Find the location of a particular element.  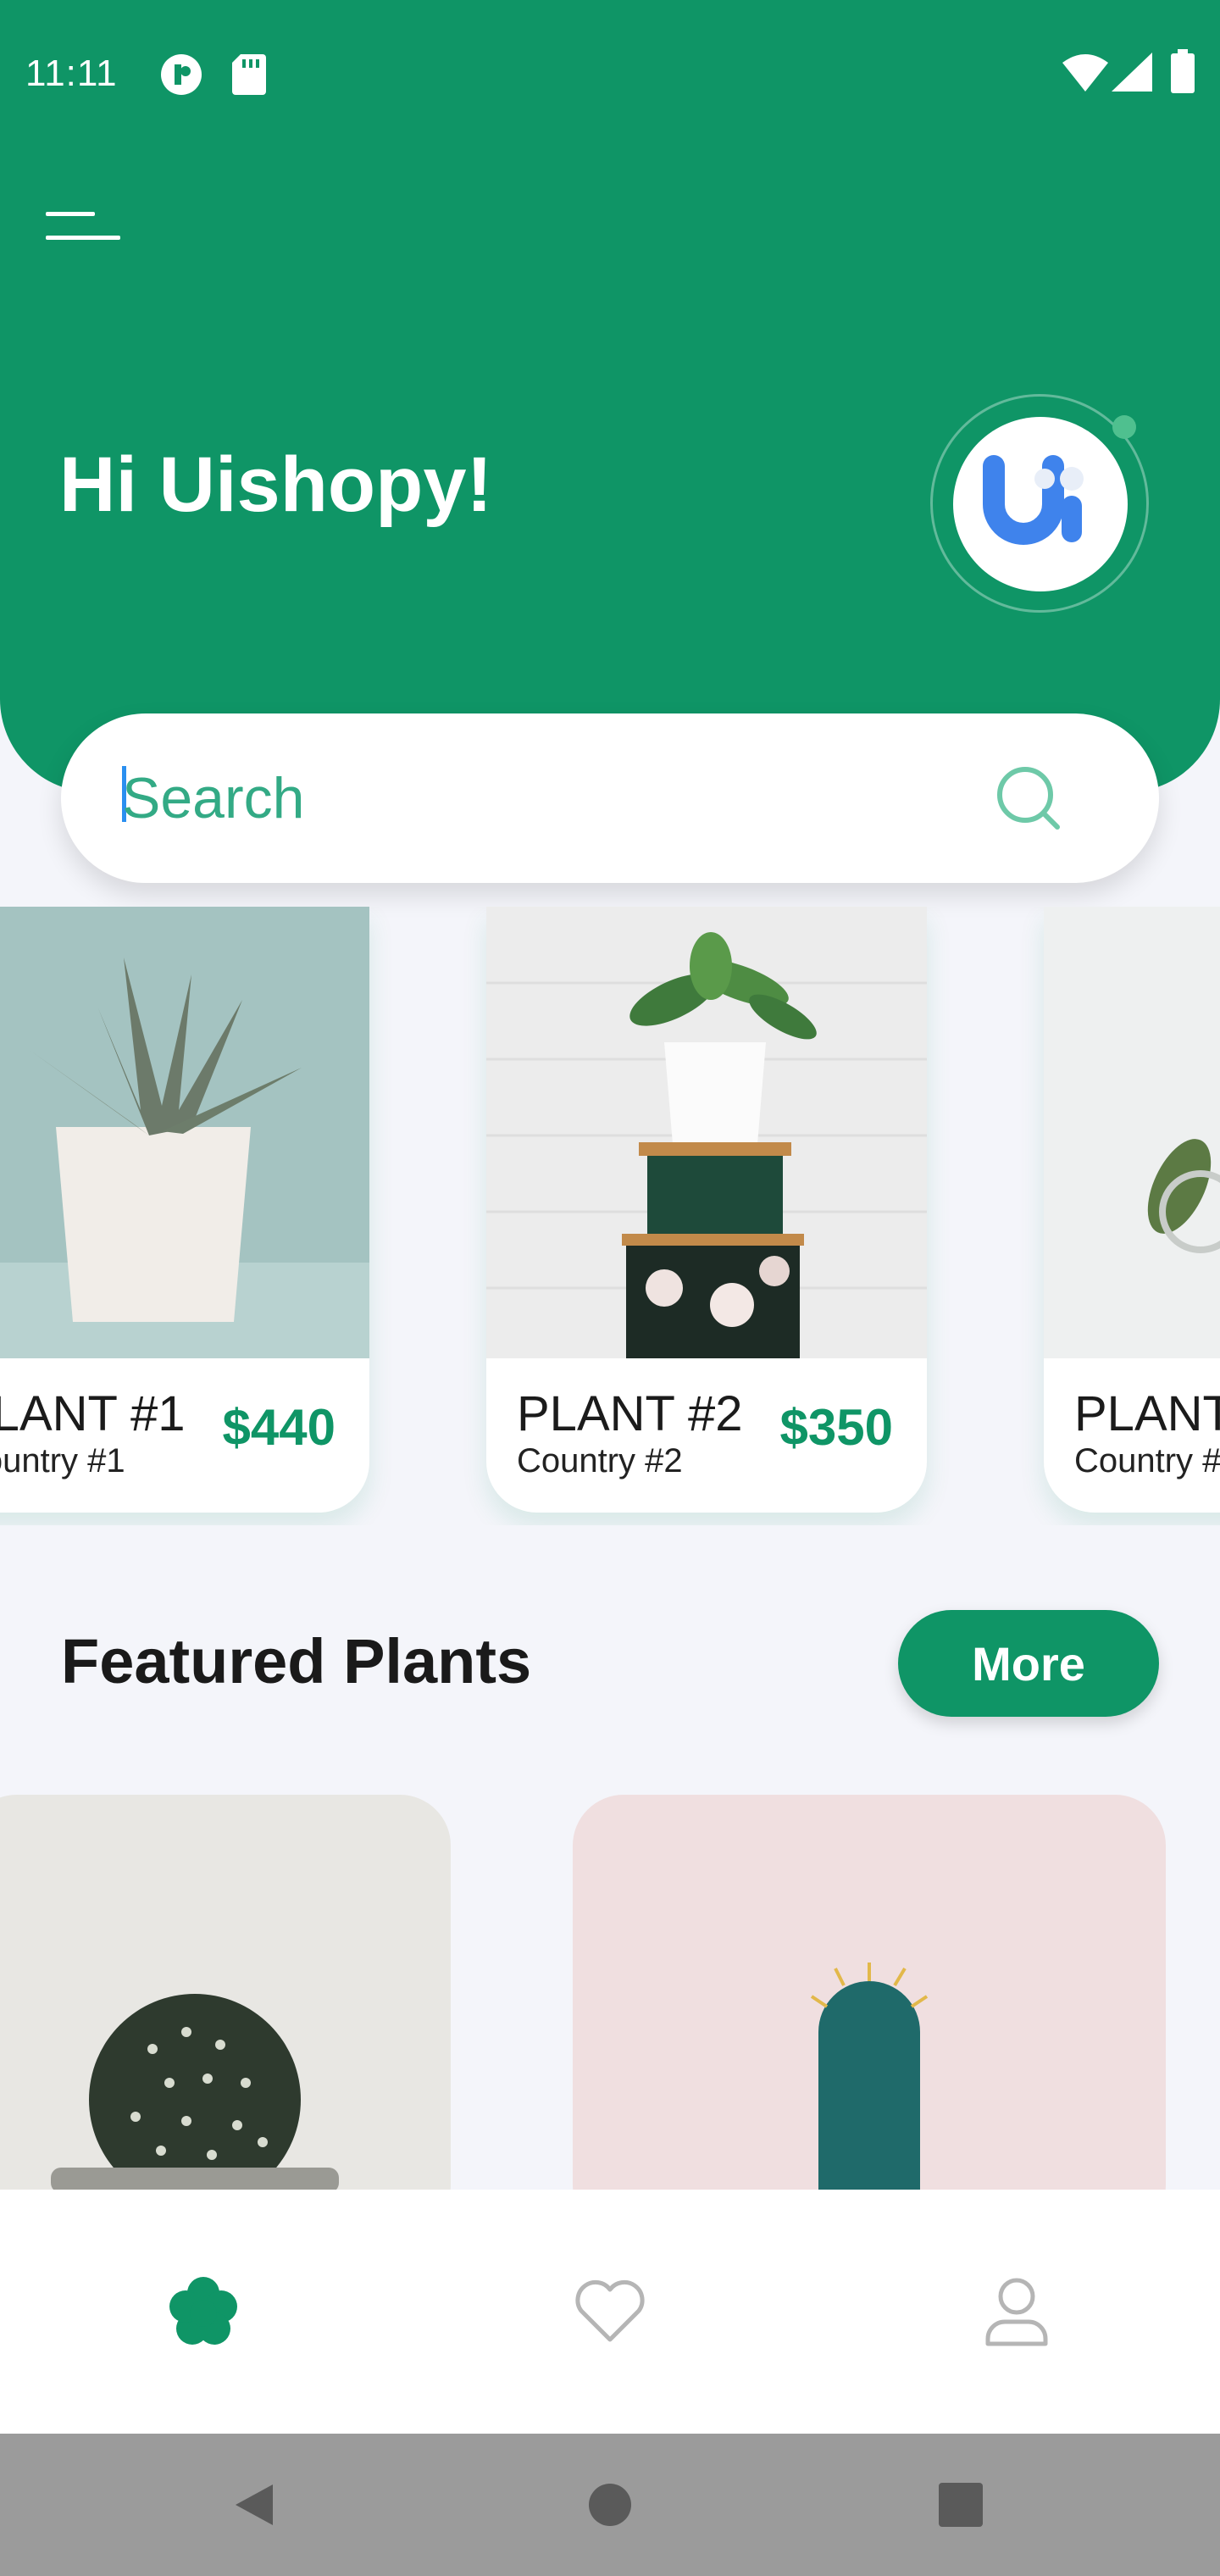

recents-icon is located at coordinates (961, 2505).